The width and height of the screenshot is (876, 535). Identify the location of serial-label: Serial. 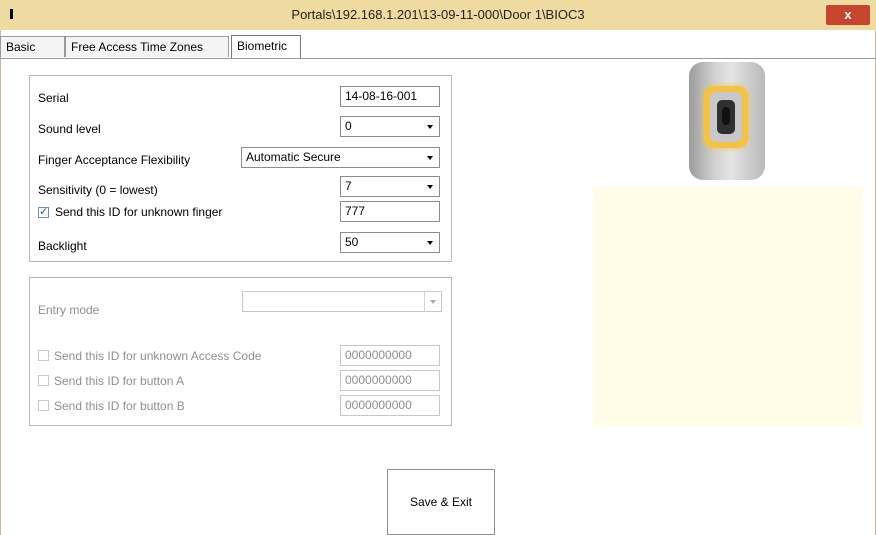
(53, 98).